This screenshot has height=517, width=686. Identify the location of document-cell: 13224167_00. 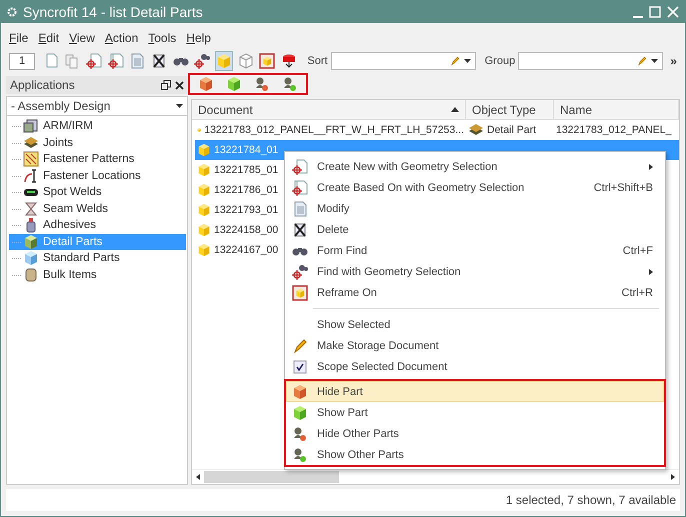
(246, 250).